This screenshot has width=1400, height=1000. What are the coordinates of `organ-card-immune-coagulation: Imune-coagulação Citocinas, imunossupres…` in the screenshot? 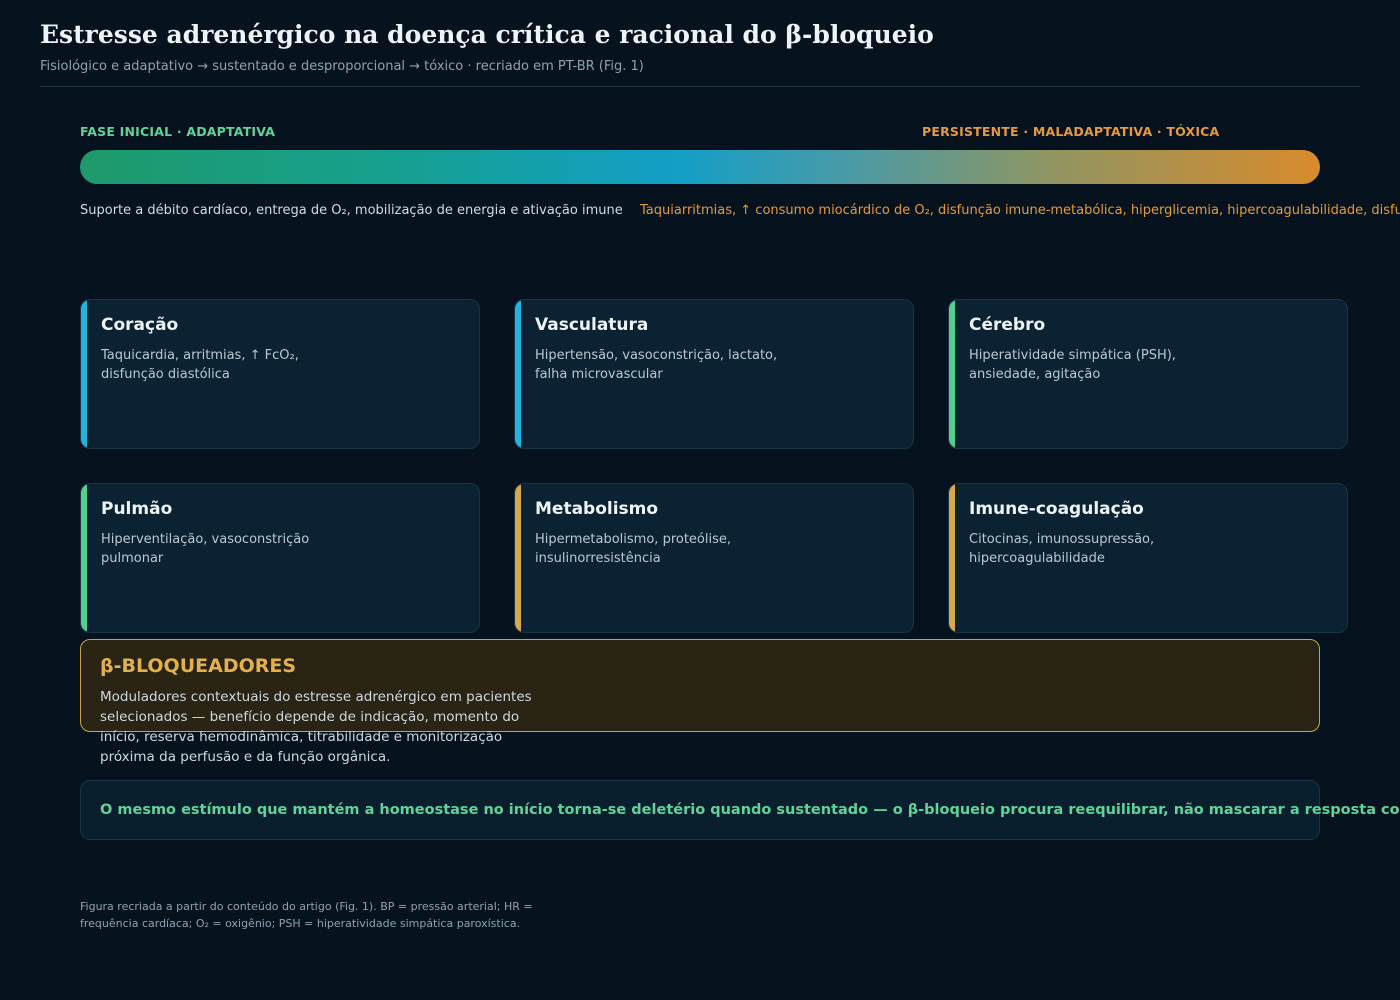 It's located at (1148, 558).